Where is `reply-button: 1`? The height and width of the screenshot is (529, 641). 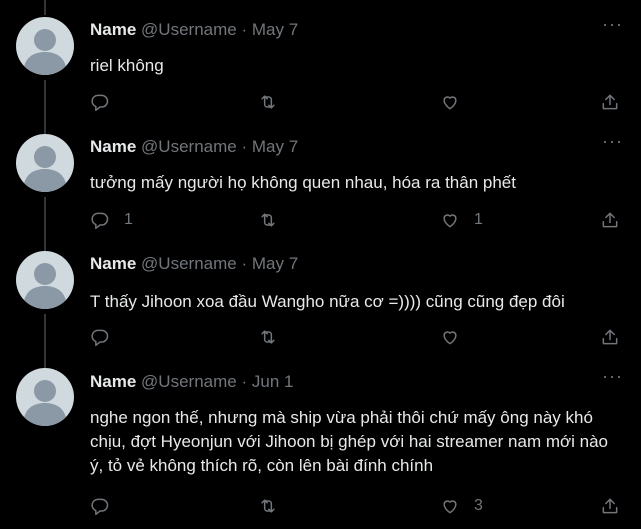
reply-button: 1 is located at coordinates (111, 220).